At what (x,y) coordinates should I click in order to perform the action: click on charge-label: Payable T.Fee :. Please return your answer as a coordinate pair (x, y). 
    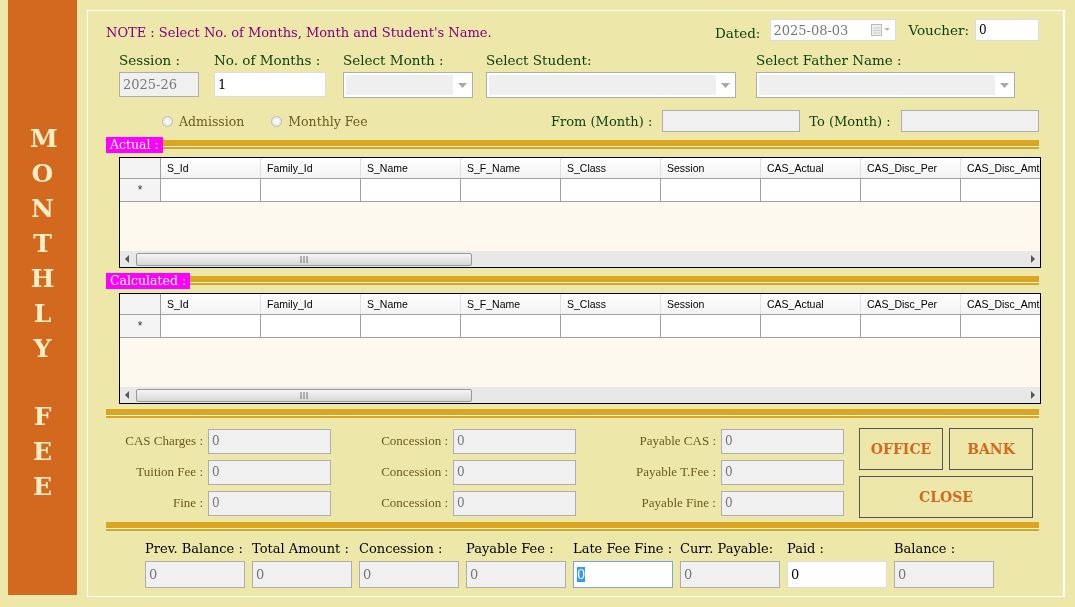
    Looking at the image, I should click on (675, 472).